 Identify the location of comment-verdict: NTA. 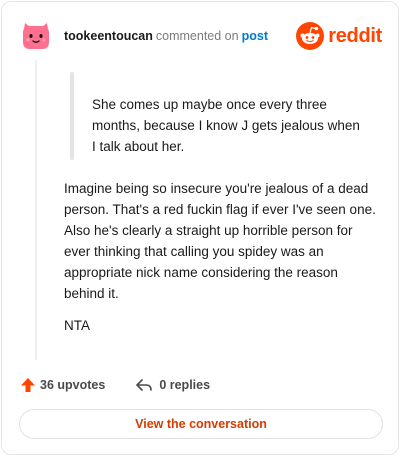
(77, 325).